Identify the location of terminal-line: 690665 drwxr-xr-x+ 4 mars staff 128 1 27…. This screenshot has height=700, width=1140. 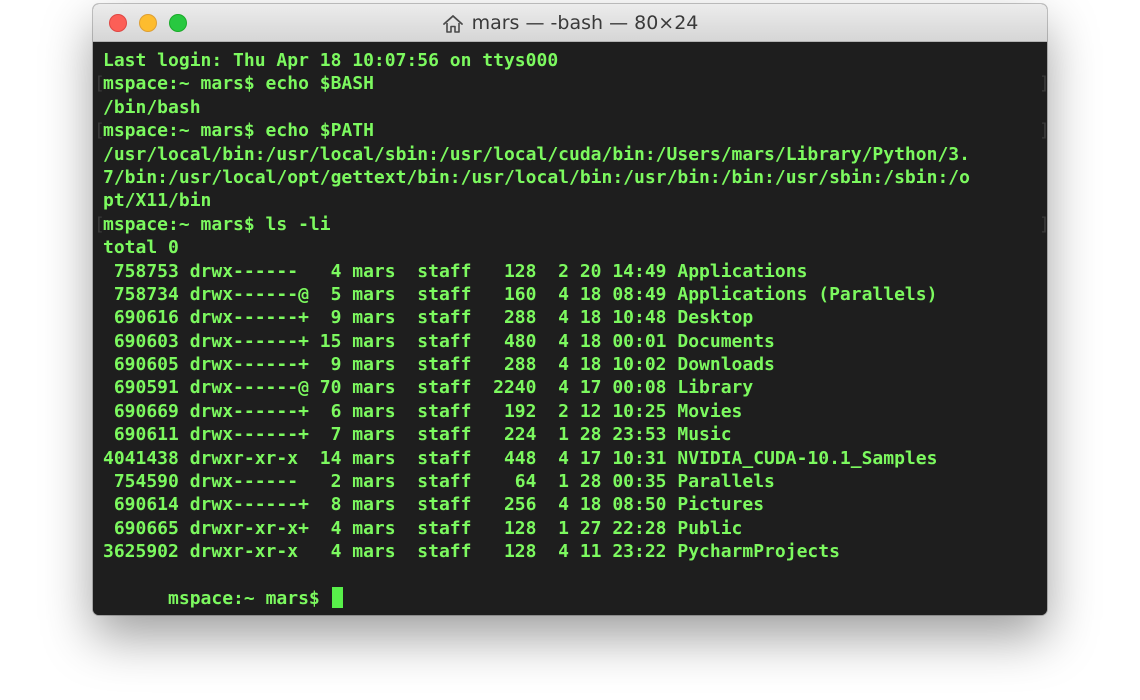
(575, 528).